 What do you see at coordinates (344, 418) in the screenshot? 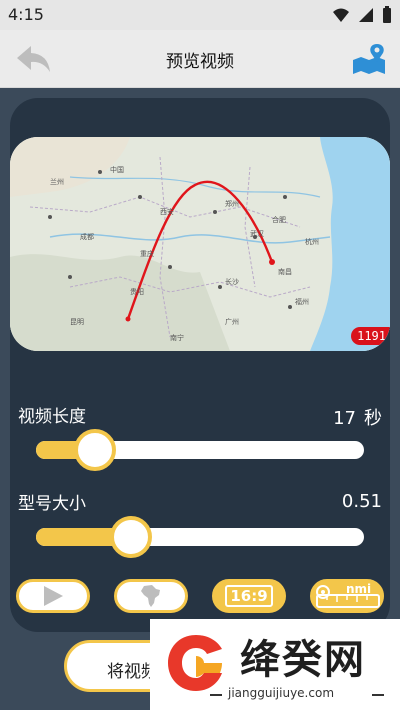
I see `video-length-number: 17` at bounding box center [344, 418].